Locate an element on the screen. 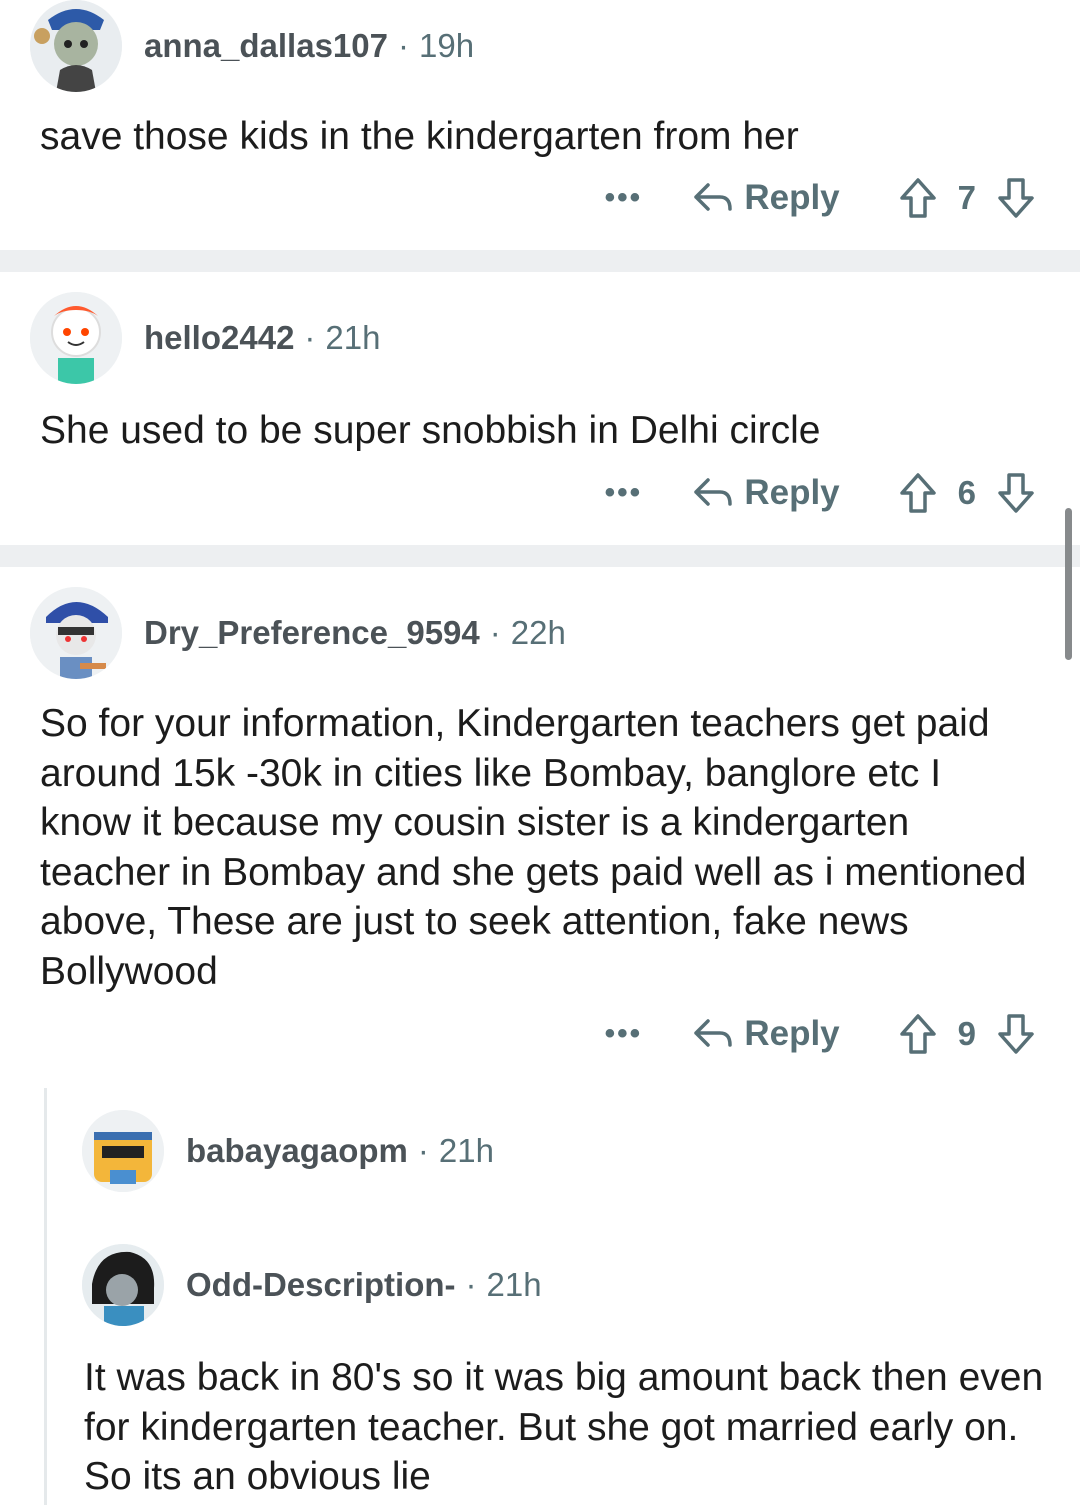 The image size is (1080, 1505). username: hello2442 is located at coordinates (219, 337).